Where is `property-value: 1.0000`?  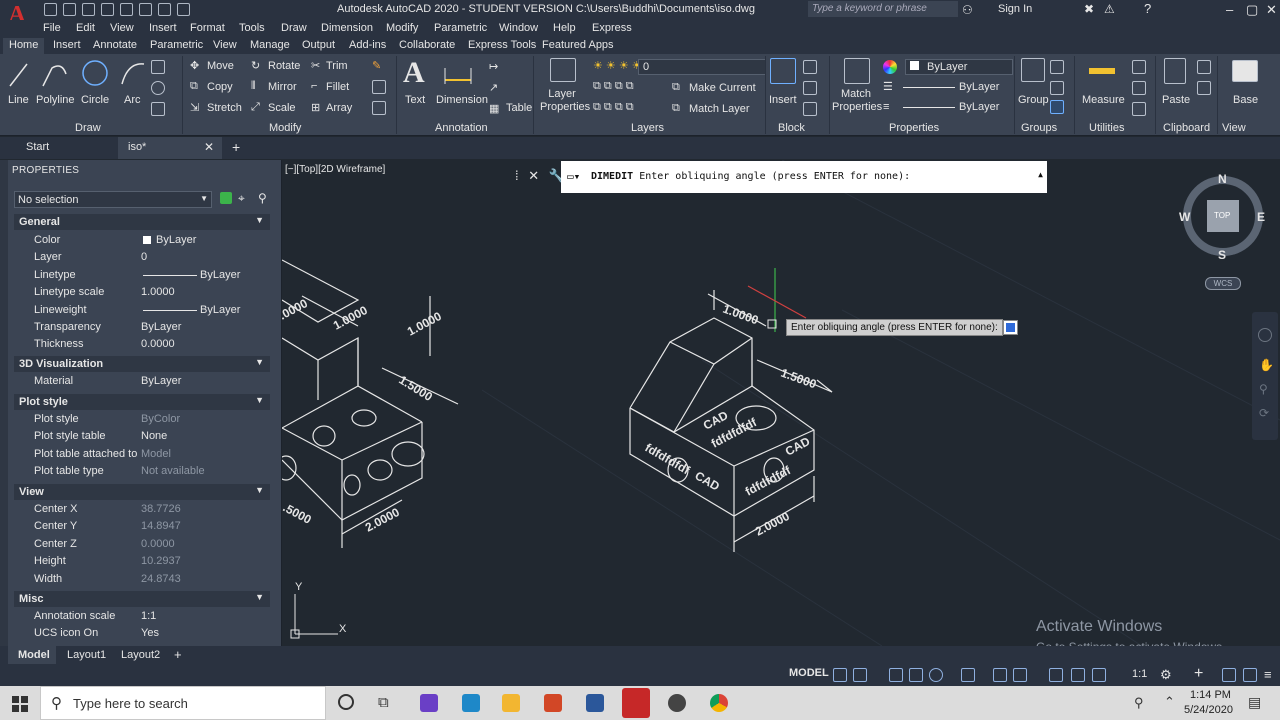
property-value: 1.0000 is located at coordinates (158, 292).